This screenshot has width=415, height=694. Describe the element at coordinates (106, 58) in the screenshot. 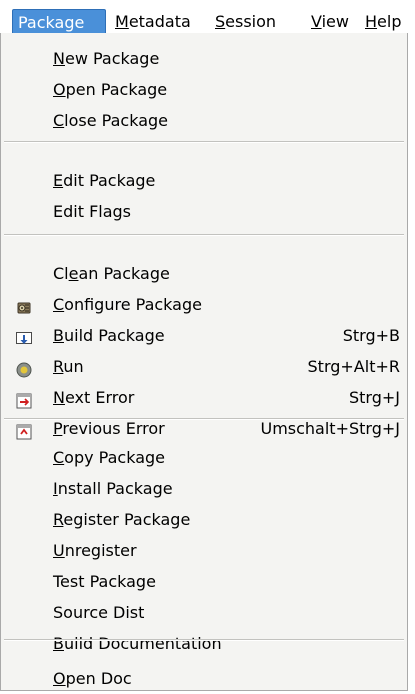

I see `menu-item-label: New Package` at that location.